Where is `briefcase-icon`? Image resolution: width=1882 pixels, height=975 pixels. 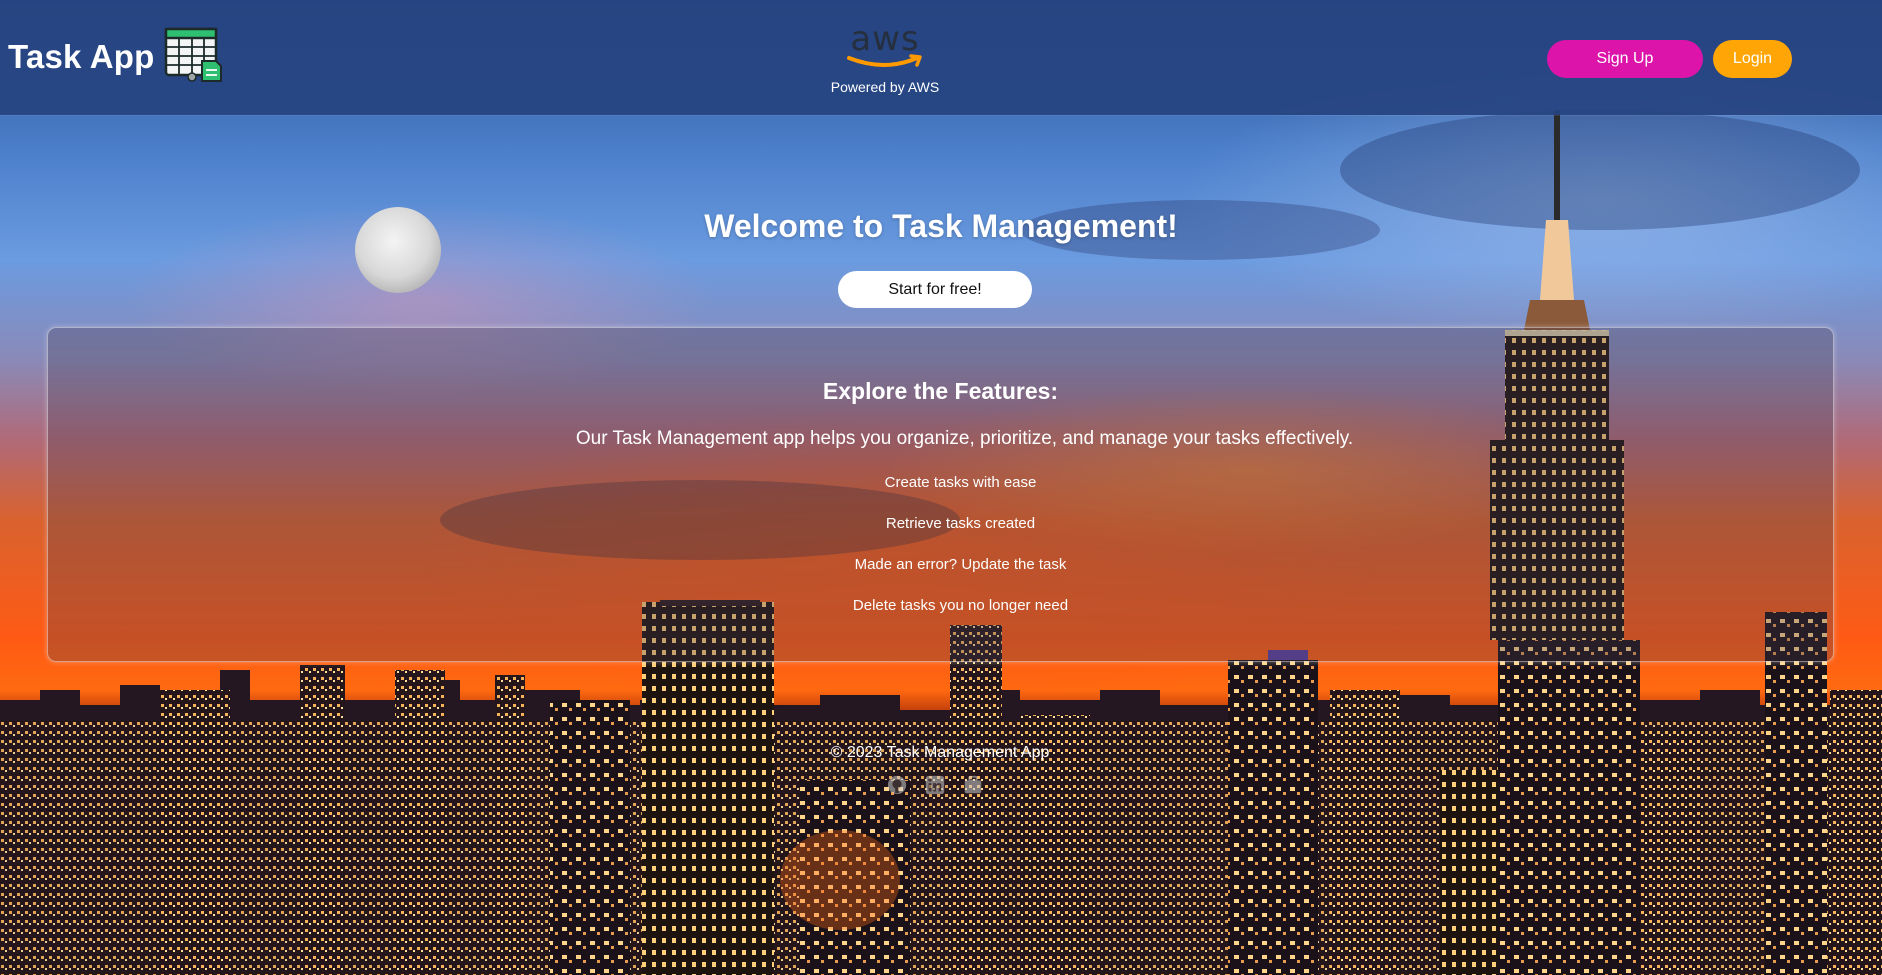
briefcase-icon is located at coordinates (973, 785).